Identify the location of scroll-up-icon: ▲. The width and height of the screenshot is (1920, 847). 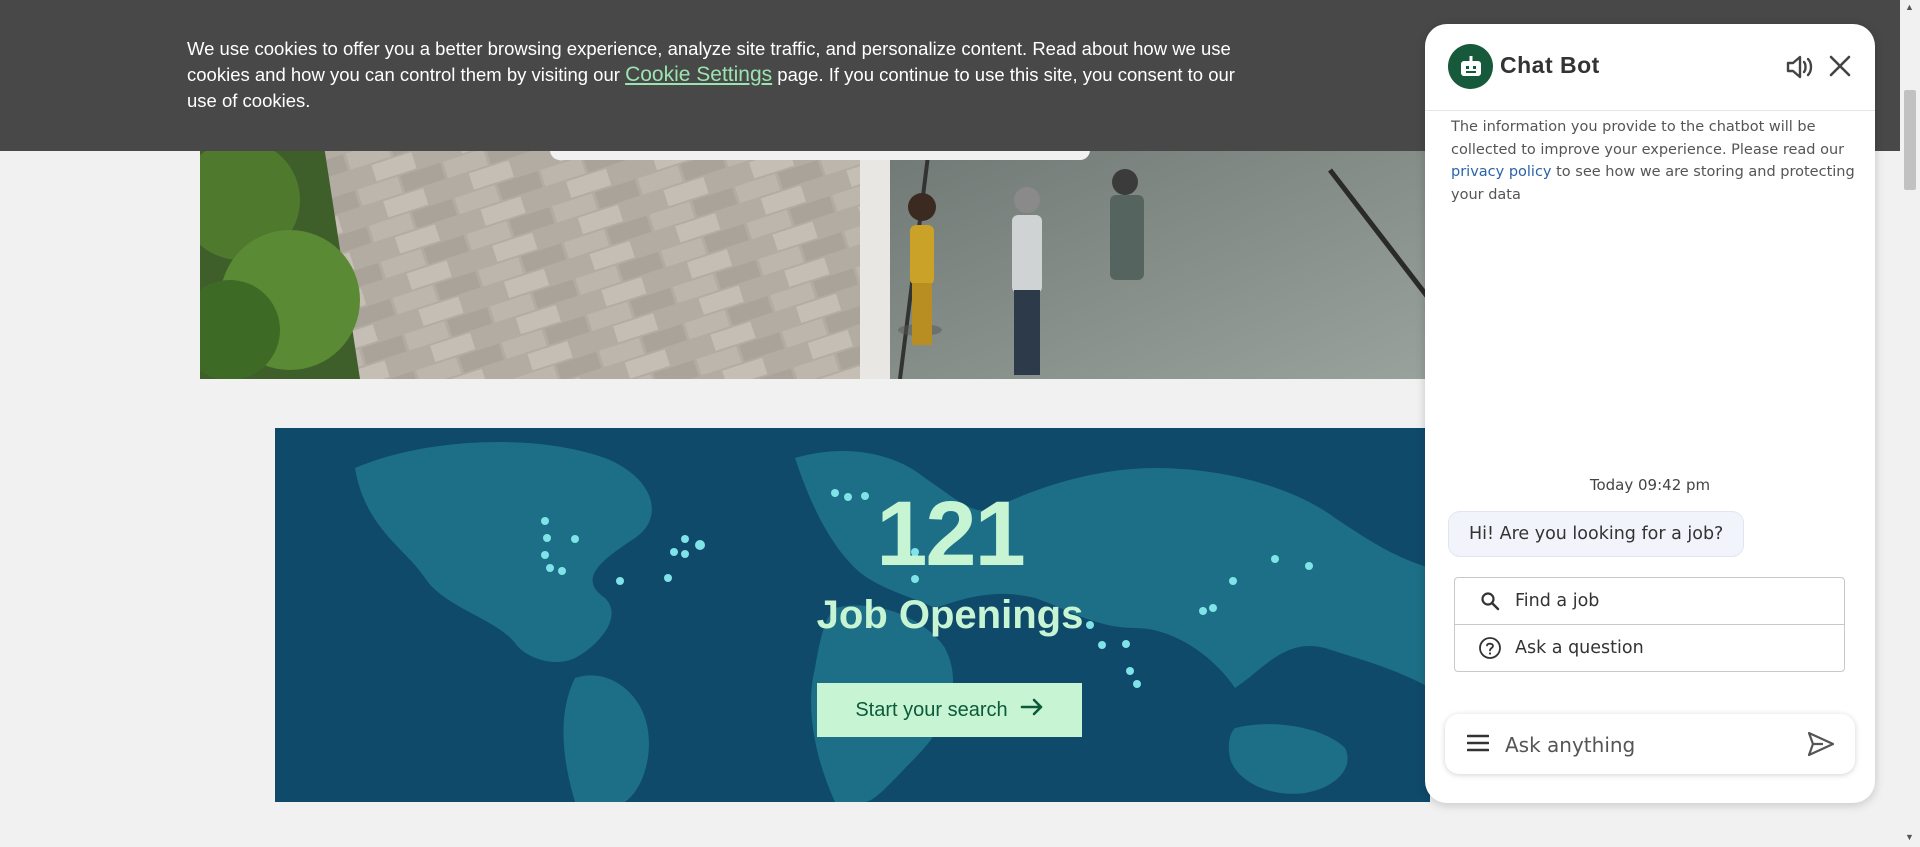
(1909, 7).